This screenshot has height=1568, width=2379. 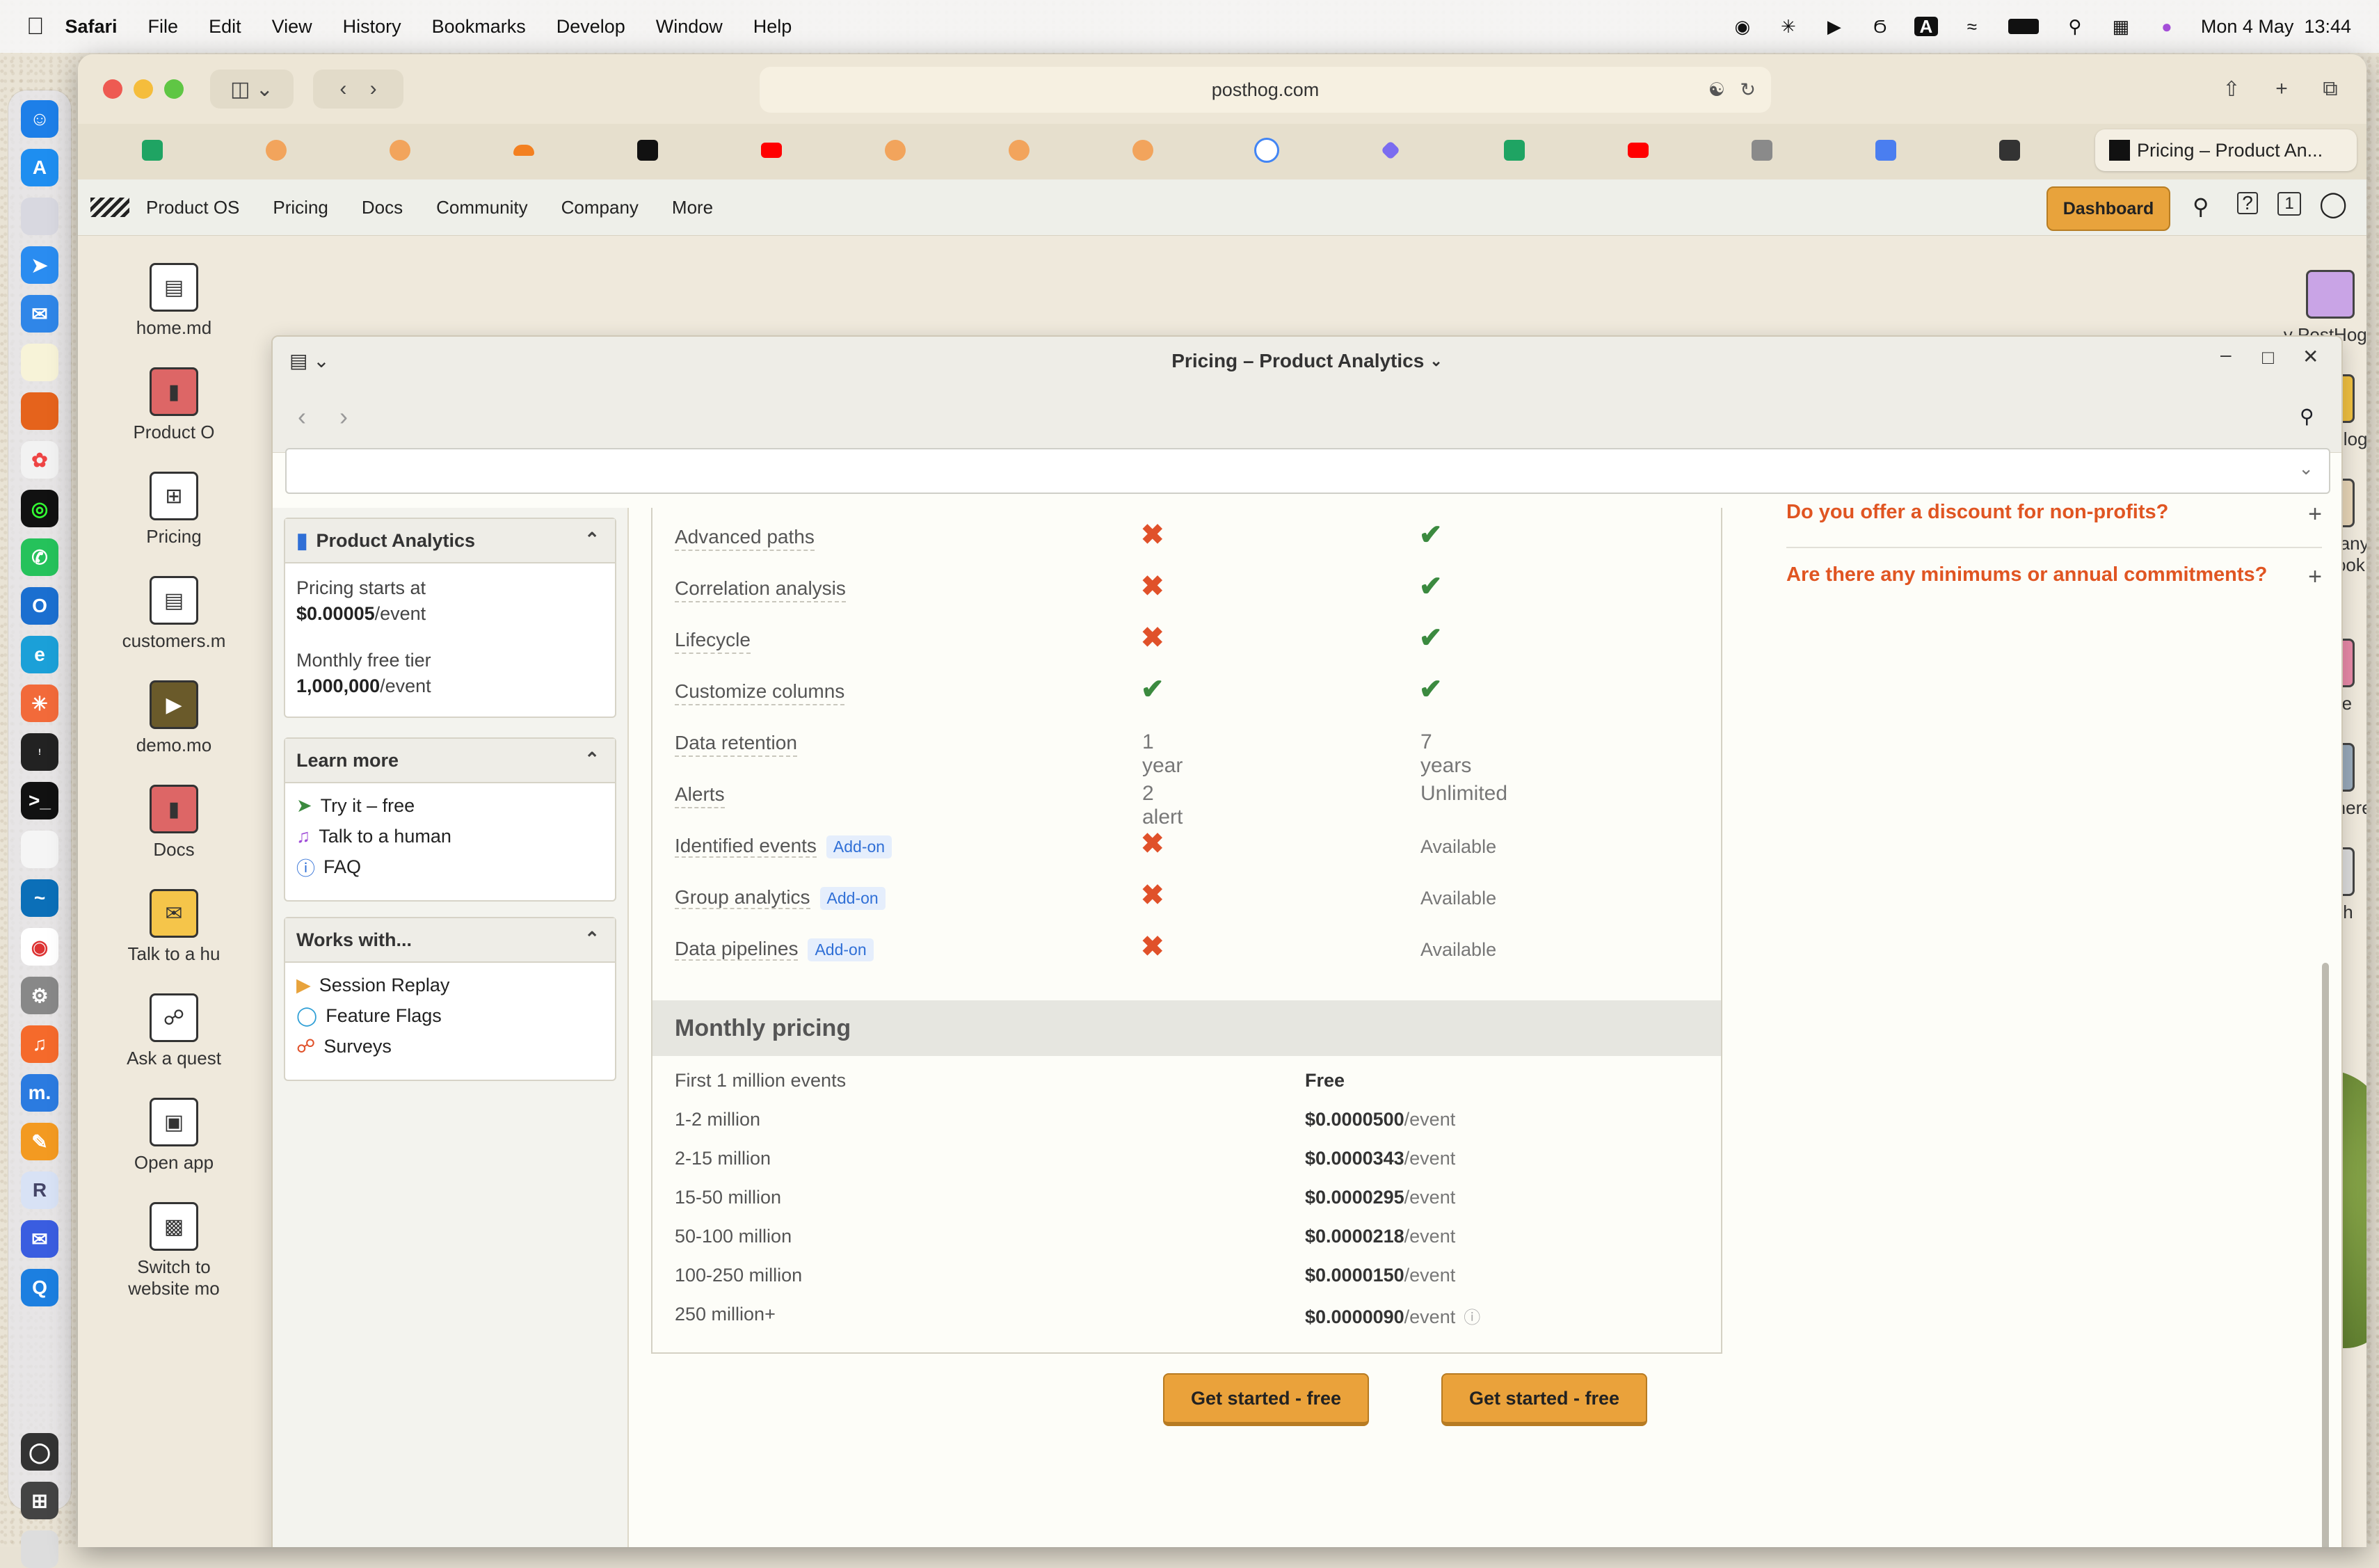 What do you see at coordinates (450, 1015) in the screenshot?
I see `link-feature-flags: ◯ Feature Flags` at bounding box center [450, 1015].